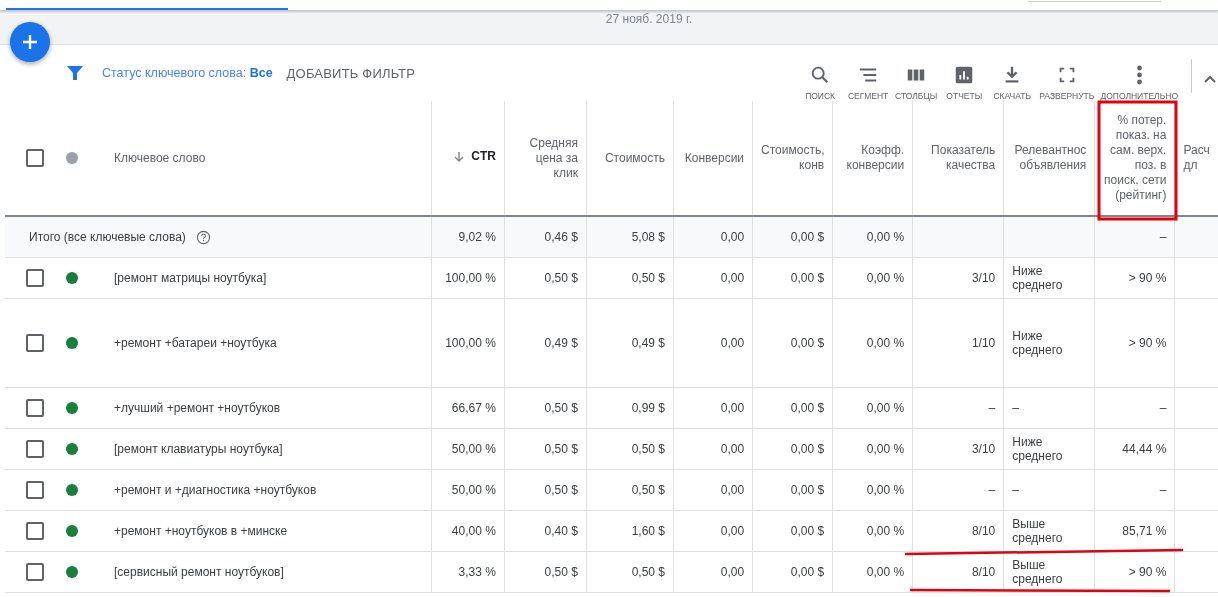 The width and height of the screenshot is (1218, 597). I want to click on toolbar-button: ПОИСК, so click(820, 80).